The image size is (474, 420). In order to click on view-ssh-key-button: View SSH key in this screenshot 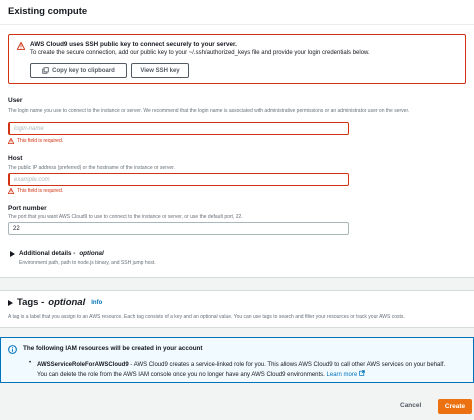, I will do `click(160, 70)`.